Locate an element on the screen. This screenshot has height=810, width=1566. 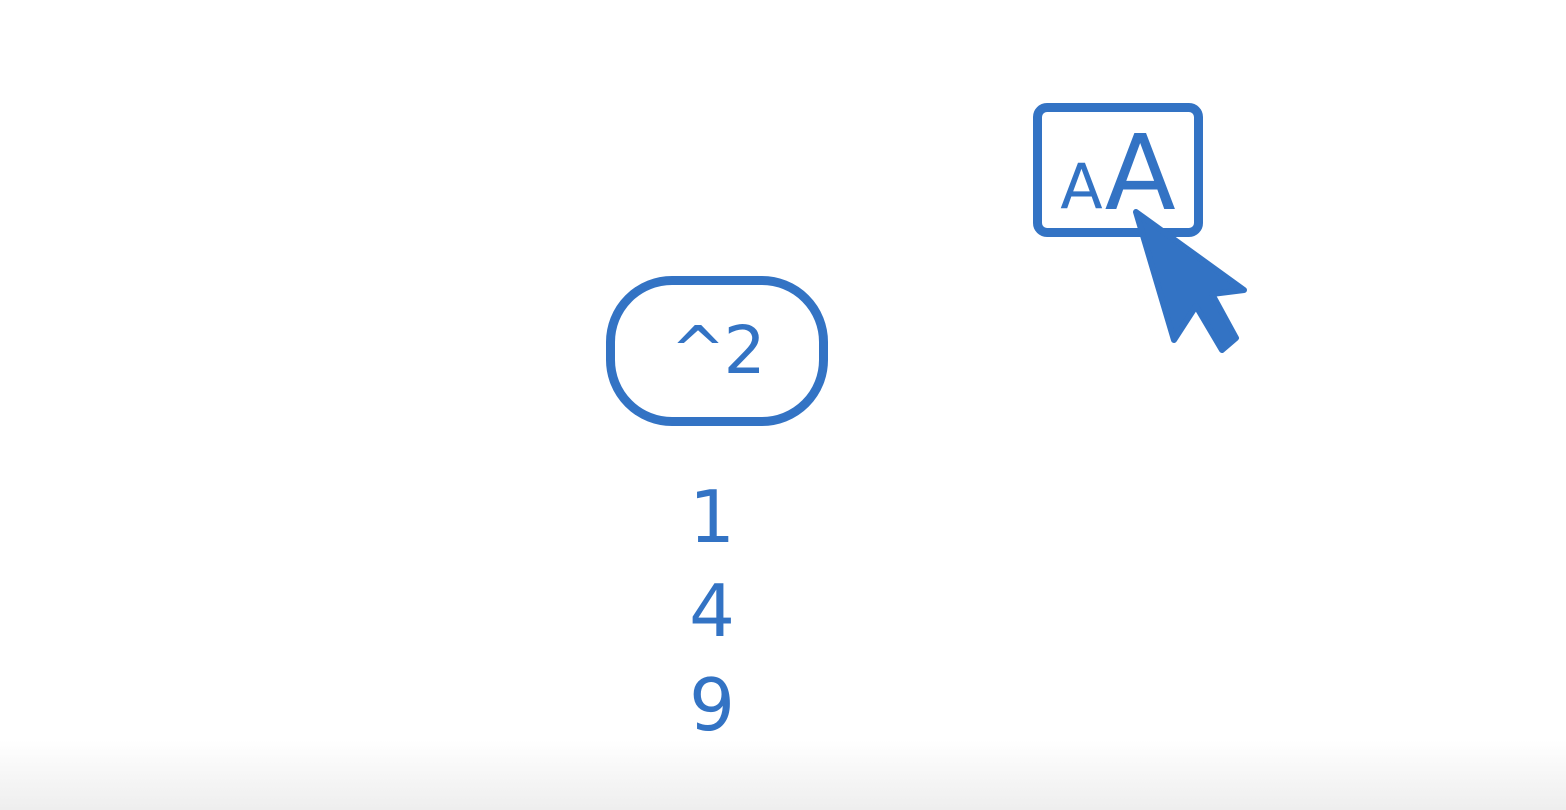
square-operation-label: ^2 is located at coordinates (717, 350).